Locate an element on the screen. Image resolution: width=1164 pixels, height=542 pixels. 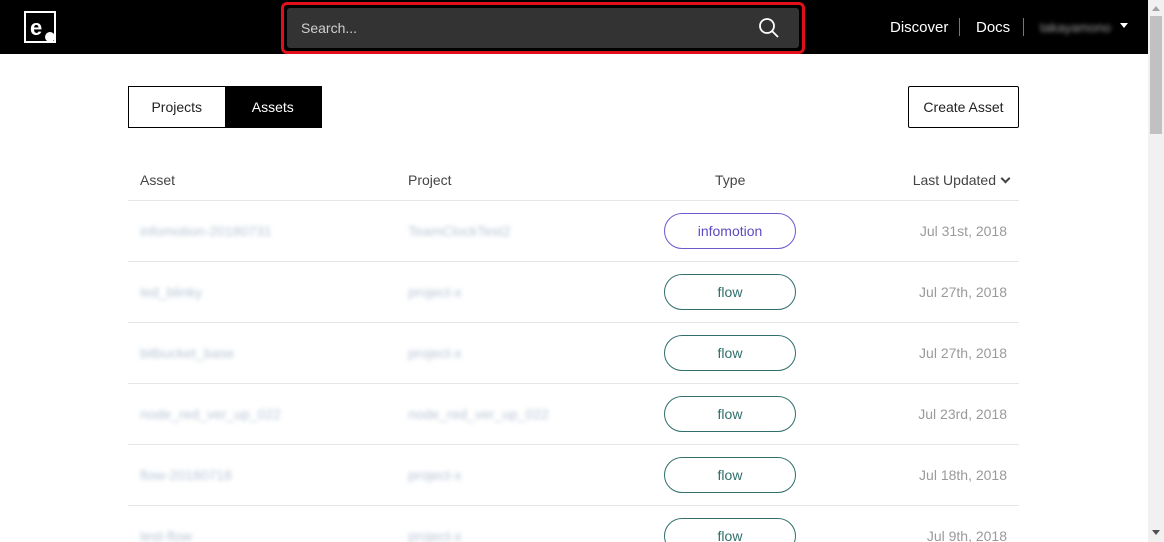
asset-name: node_red_ver_up_022 is located at coordinates (210, 414).